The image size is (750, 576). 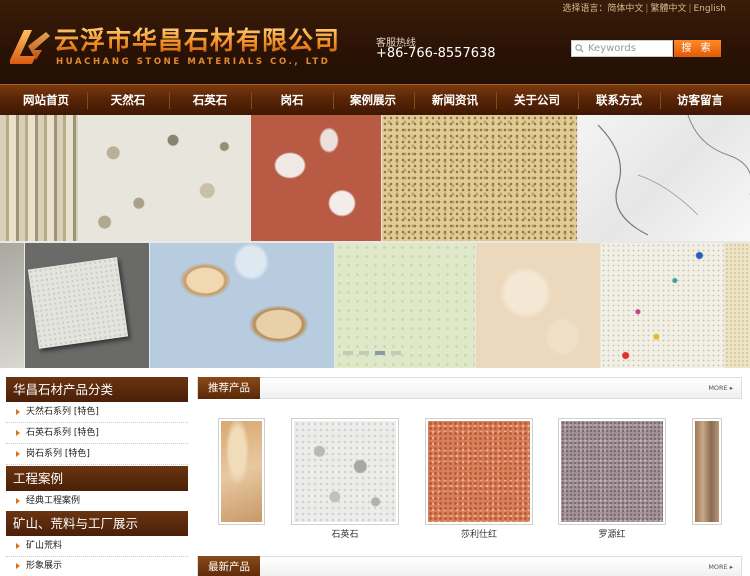 What do you see at coordinates (44, 566) in the screenshot?
I see `sidebar-item-label: 形象展示` at bounding box center [44, 566].